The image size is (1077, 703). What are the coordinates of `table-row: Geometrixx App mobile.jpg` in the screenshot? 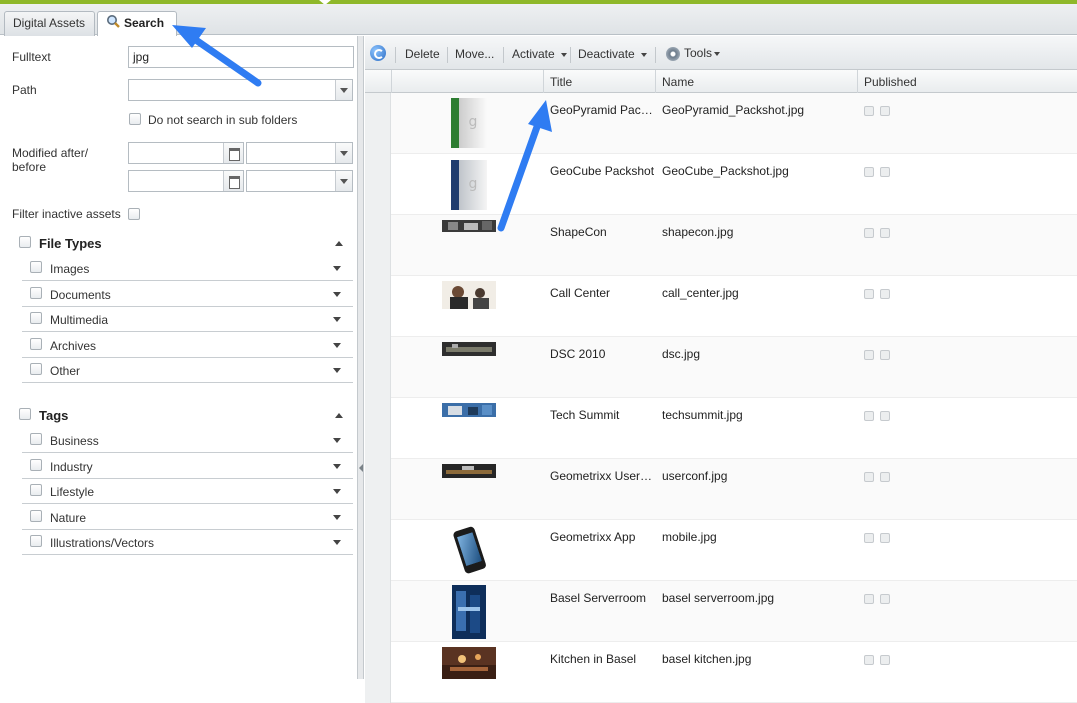 It's located at (721, 550).